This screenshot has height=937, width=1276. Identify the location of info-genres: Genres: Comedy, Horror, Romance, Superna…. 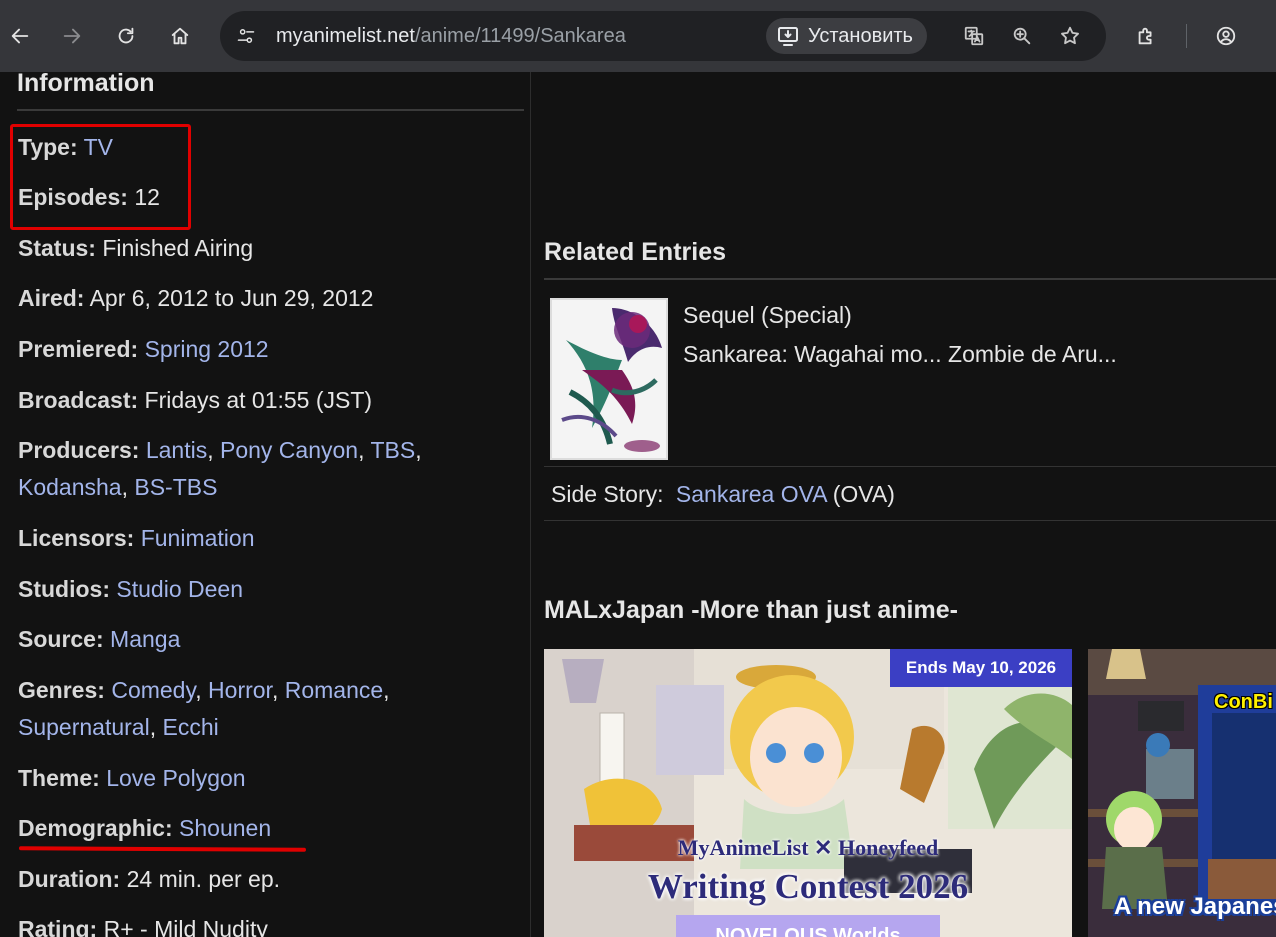
(268, 709).